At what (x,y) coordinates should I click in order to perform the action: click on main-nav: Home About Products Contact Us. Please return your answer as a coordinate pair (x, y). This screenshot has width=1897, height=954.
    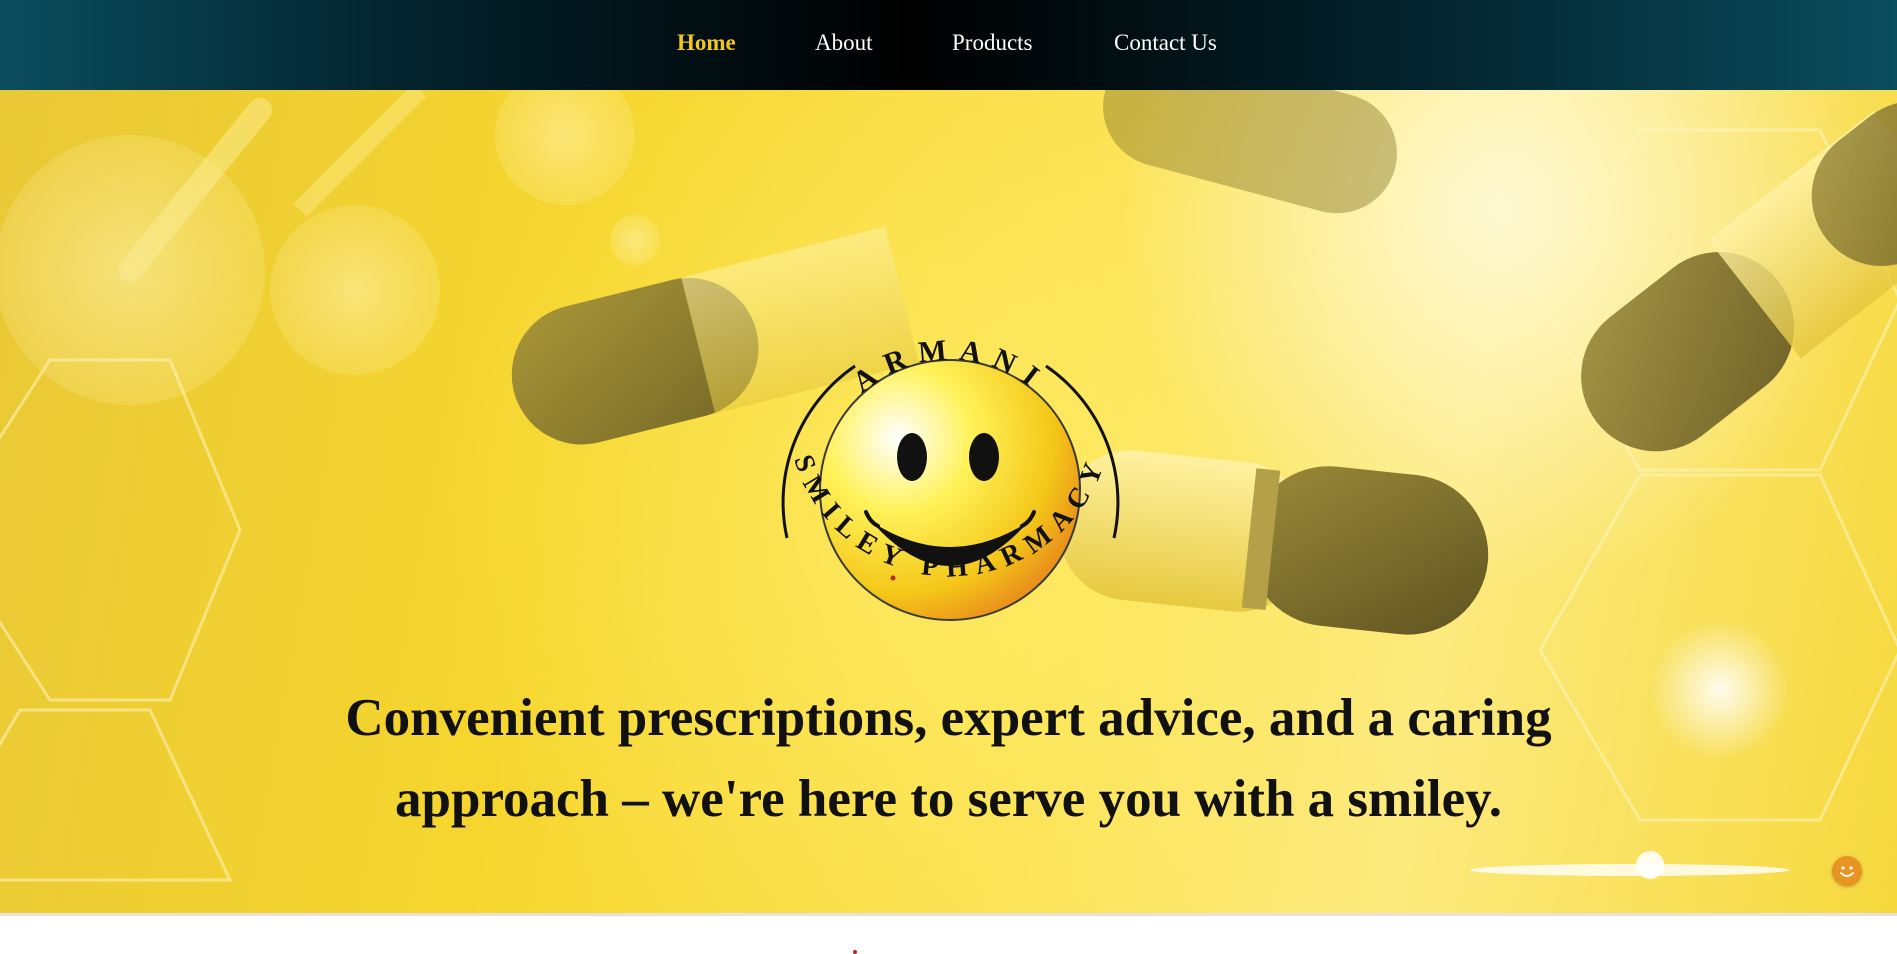
    Looking at the image, I should click on (948, 45).